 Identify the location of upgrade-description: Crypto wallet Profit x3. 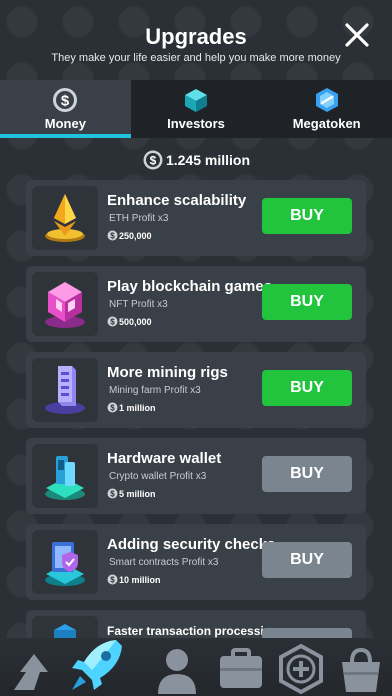
(158, 476).